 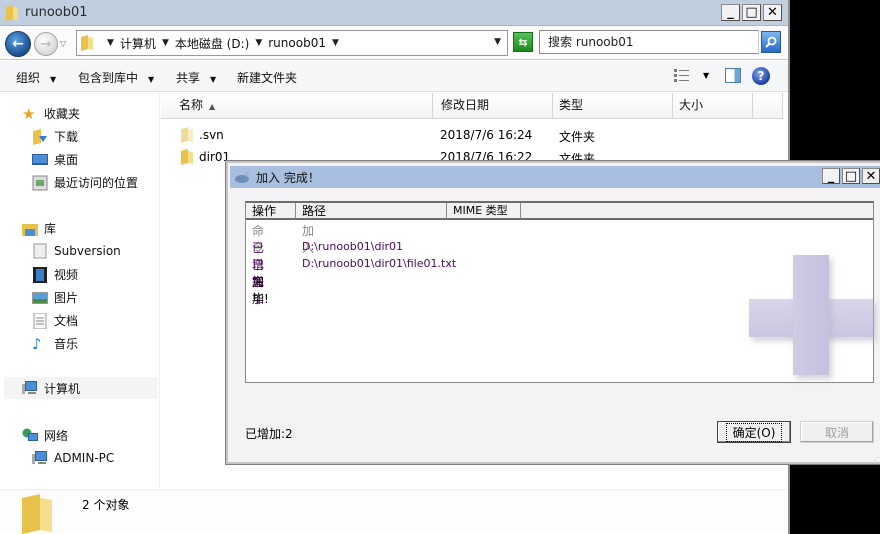 What do you see at coordinates (29, 387) in the screenshot?
I see `computer-icon` at bounding box center [29, 387].